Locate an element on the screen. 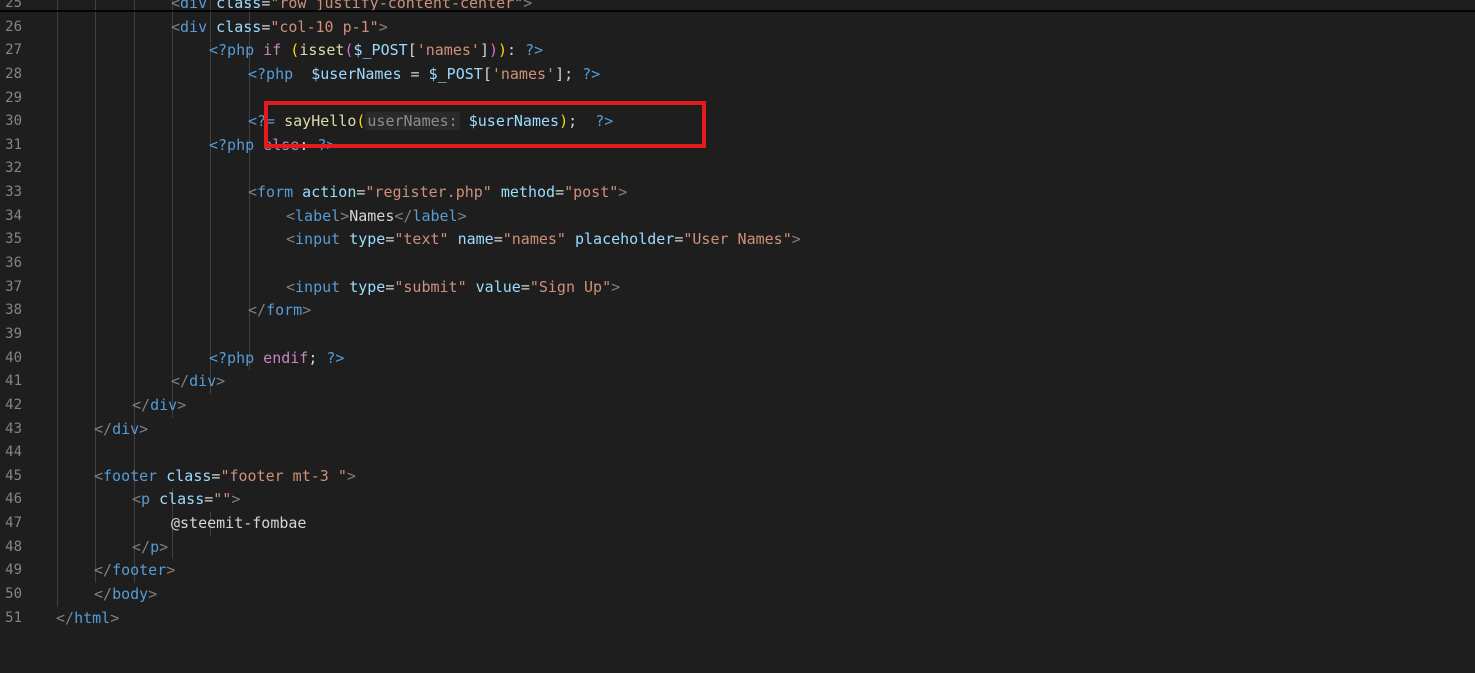 The image size is (1475, 673). code-token: 'names' is located at coordinates (523, 73).